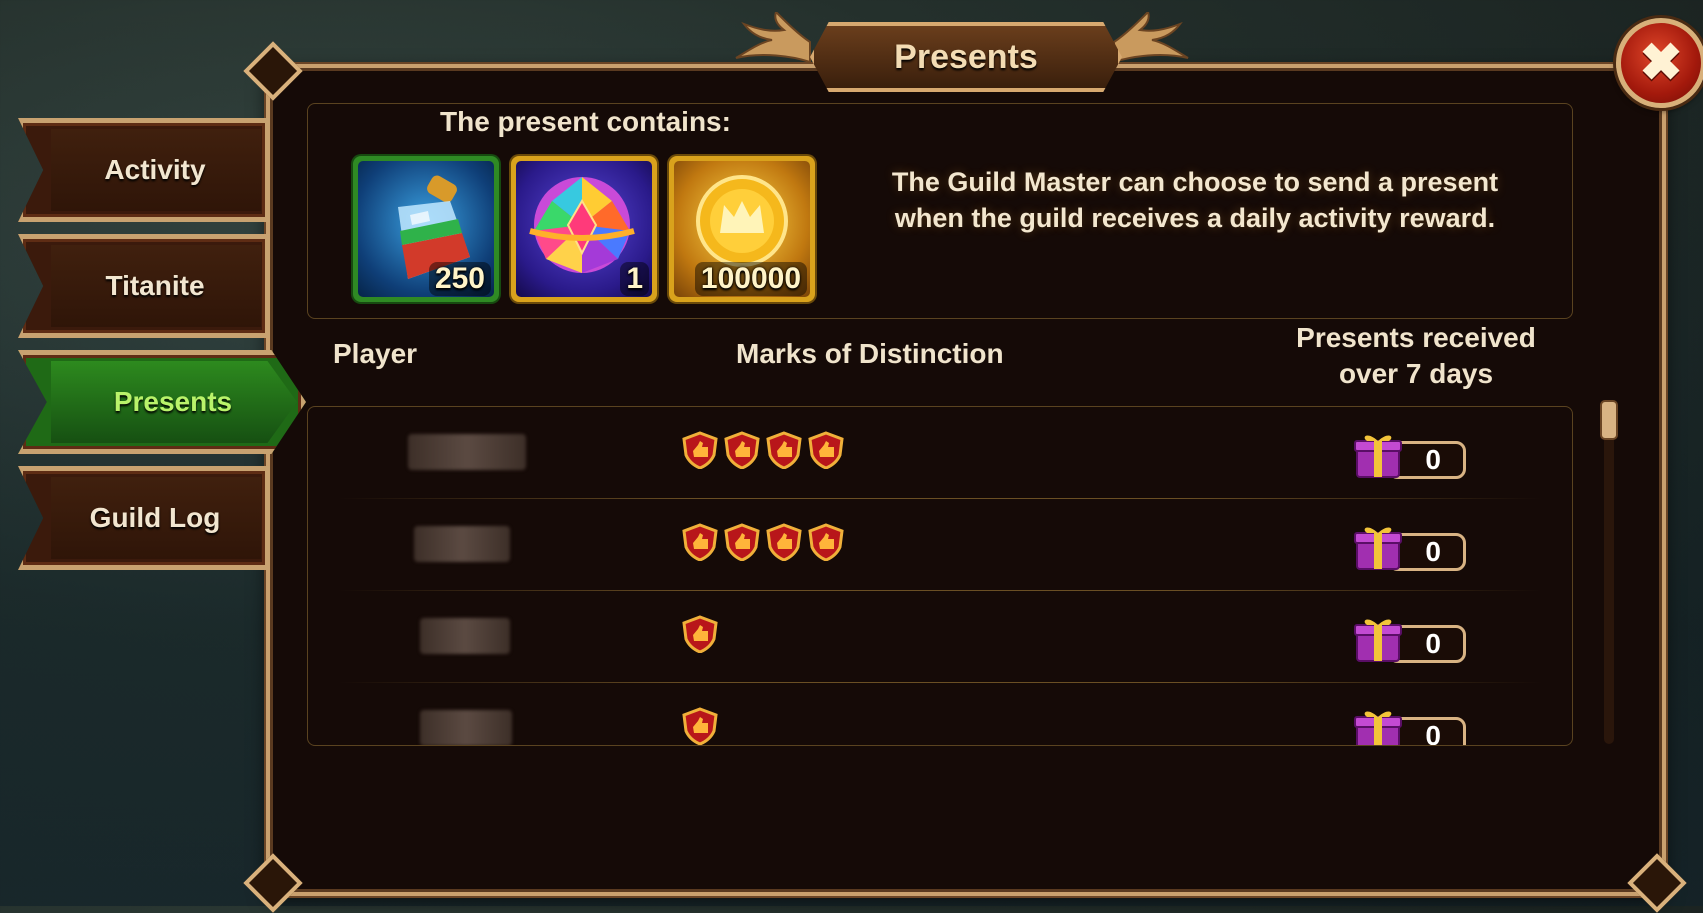  I want to click on window-title: Presents, so click(966, 56).